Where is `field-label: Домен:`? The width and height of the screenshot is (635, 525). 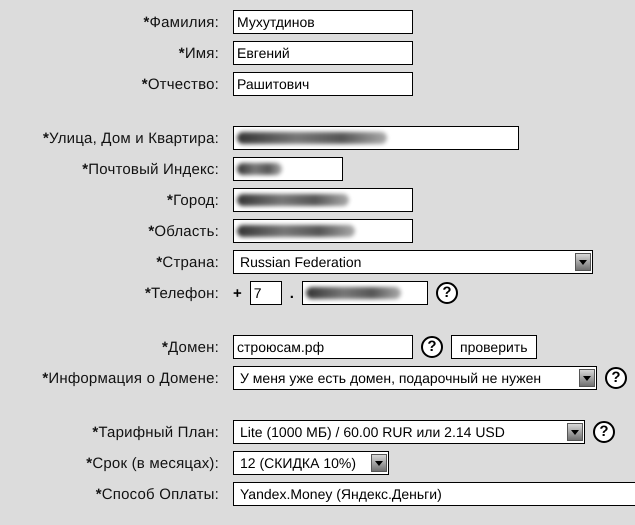 field-label: Домен: is located at coordinates (193, 347).